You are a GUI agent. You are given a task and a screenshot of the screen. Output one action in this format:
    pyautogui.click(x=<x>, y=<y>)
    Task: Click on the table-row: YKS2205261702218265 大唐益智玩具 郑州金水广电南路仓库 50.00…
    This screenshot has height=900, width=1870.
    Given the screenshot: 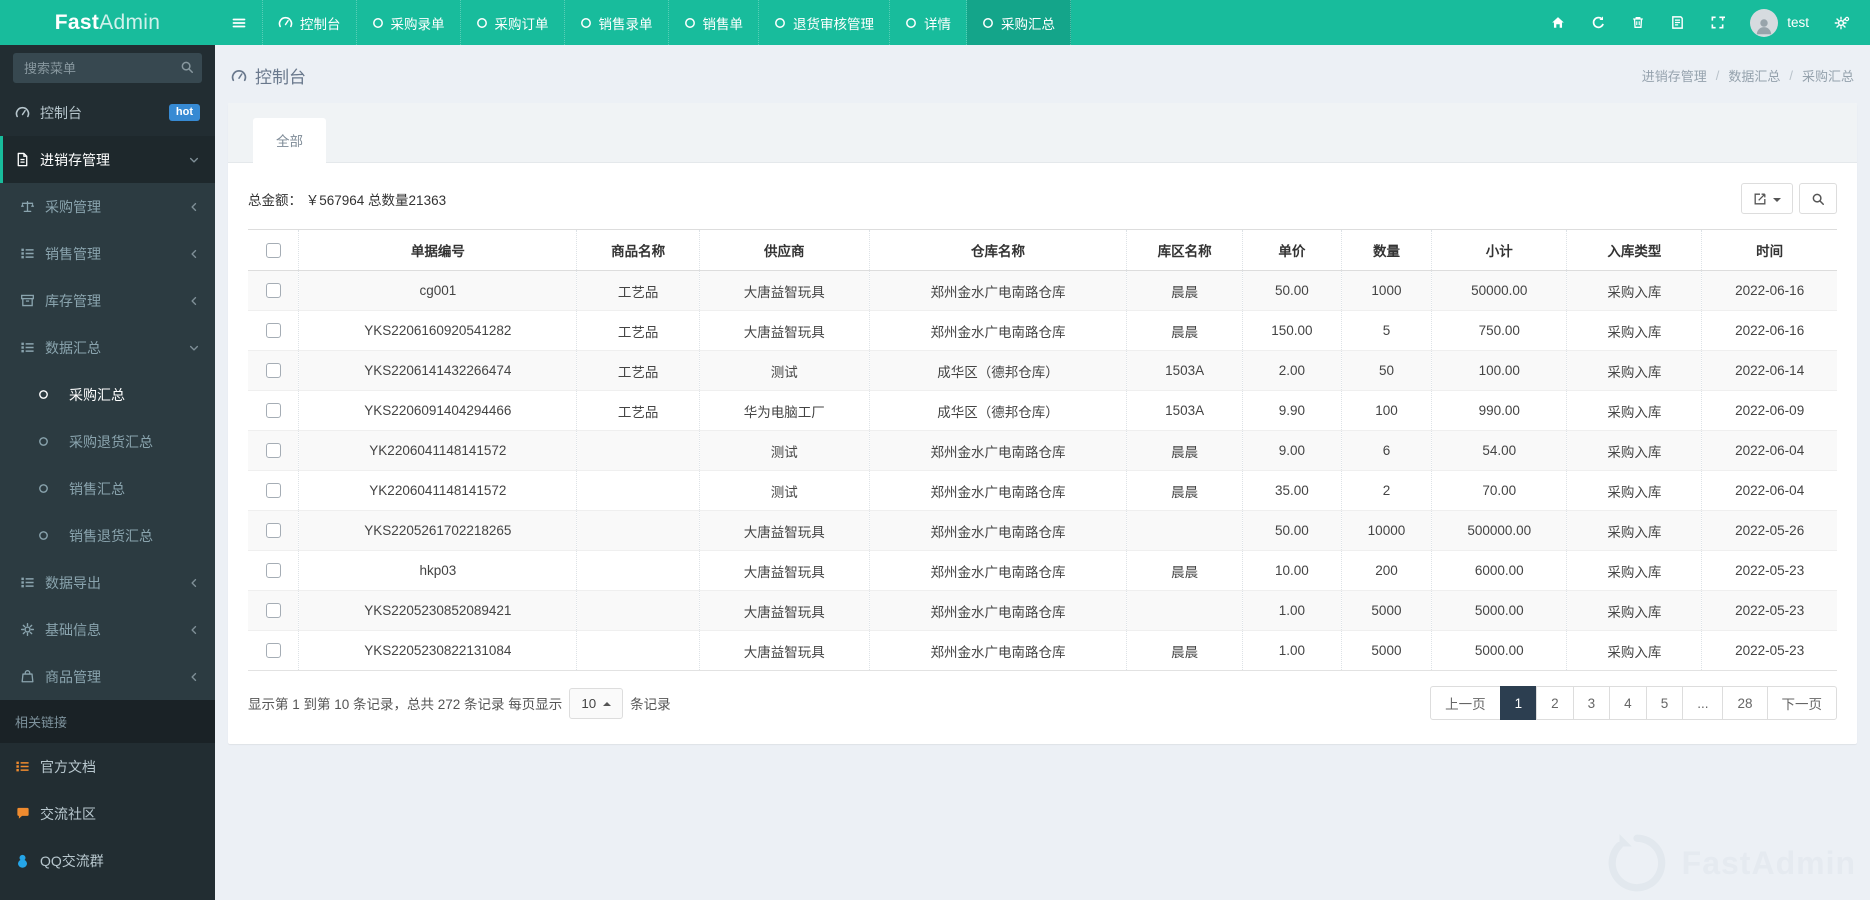 What is the action you would take?
    pyautogui.click(x=1042, y=530)
    